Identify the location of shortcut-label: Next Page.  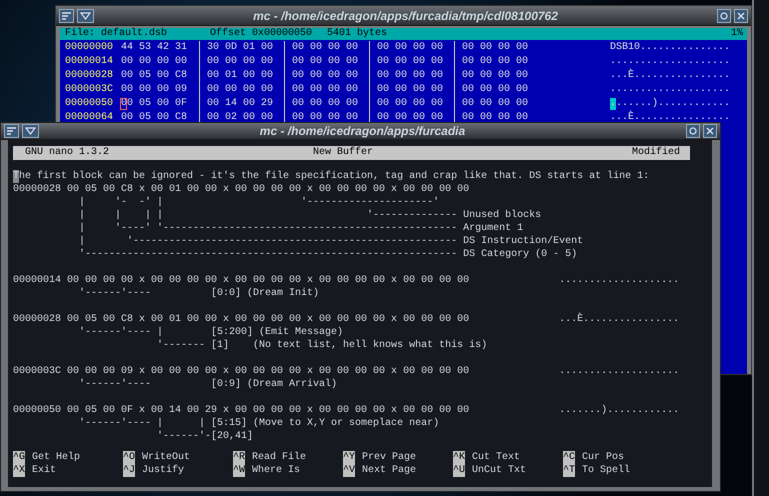
(389, 470).